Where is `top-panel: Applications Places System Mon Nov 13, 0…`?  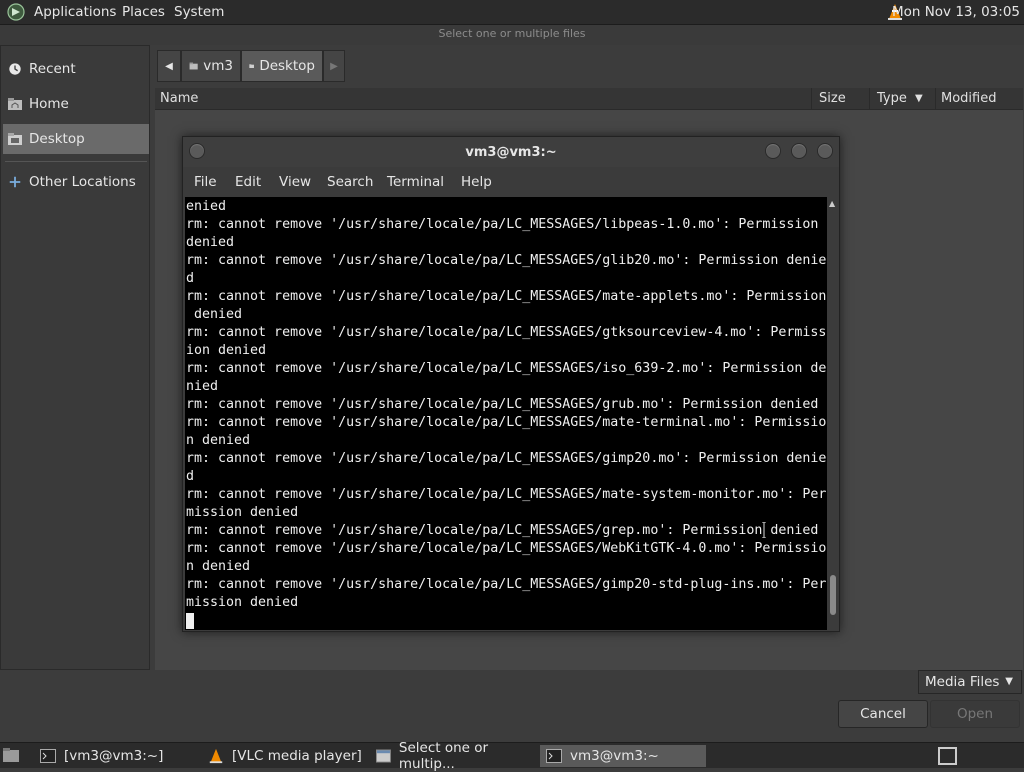 top-panel: Applications Places System Mon Nov 13, 0… is located at coordinates (512, 12).